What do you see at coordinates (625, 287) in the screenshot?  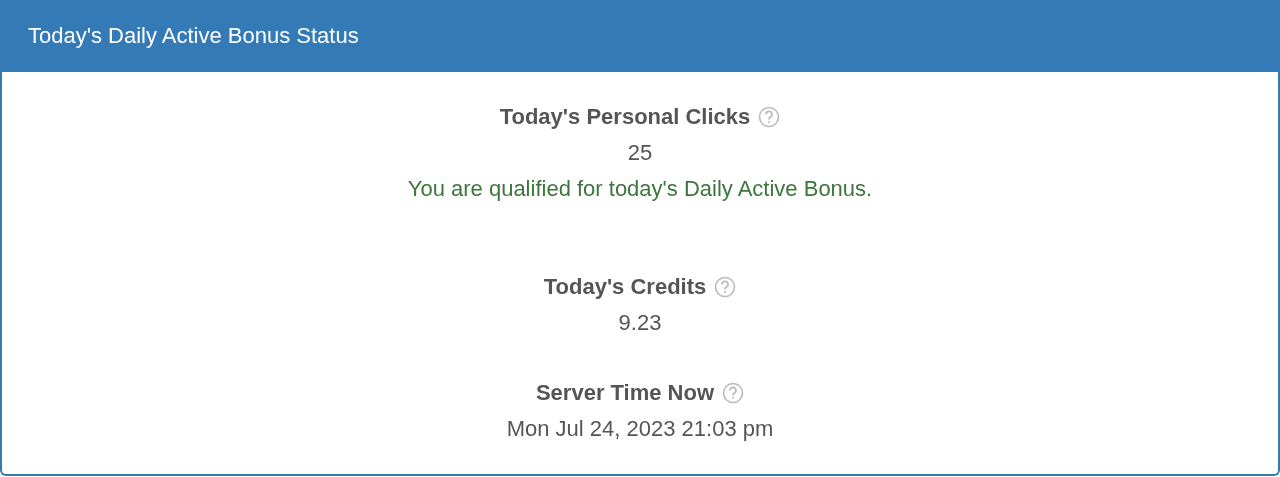 I see `stat-label: Today's Credits` at bounding box center [625, 287].